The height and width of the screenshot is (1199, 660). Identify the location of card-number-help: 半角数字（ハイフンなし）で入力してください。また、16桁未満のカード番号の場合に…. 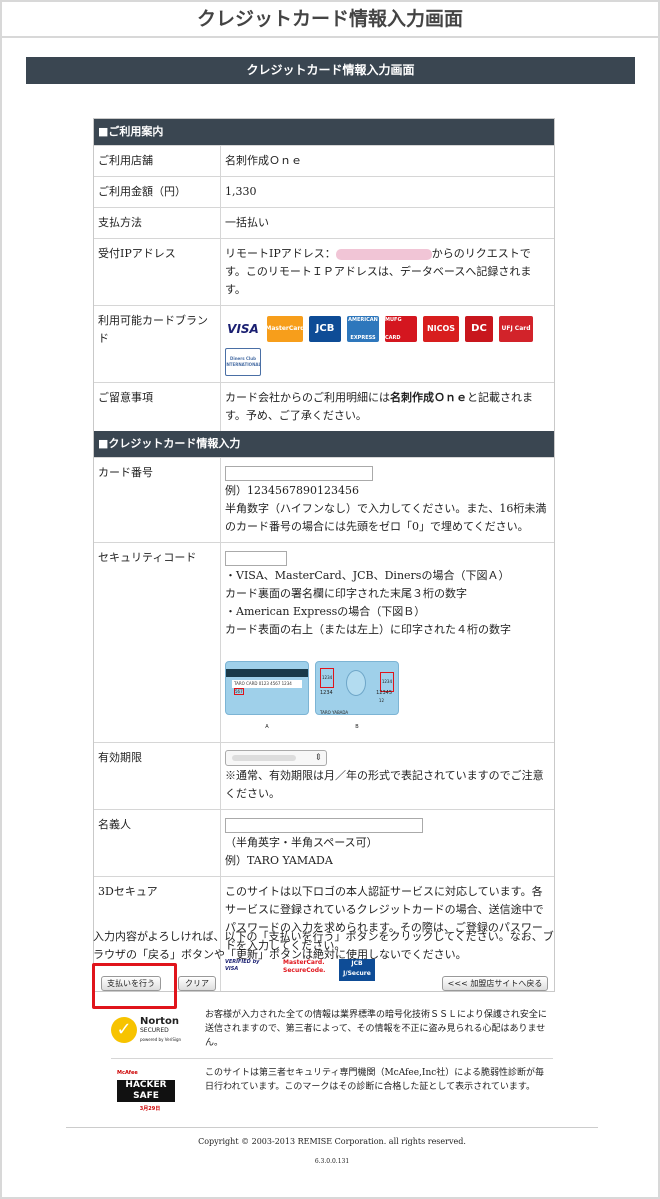
(386, 517).